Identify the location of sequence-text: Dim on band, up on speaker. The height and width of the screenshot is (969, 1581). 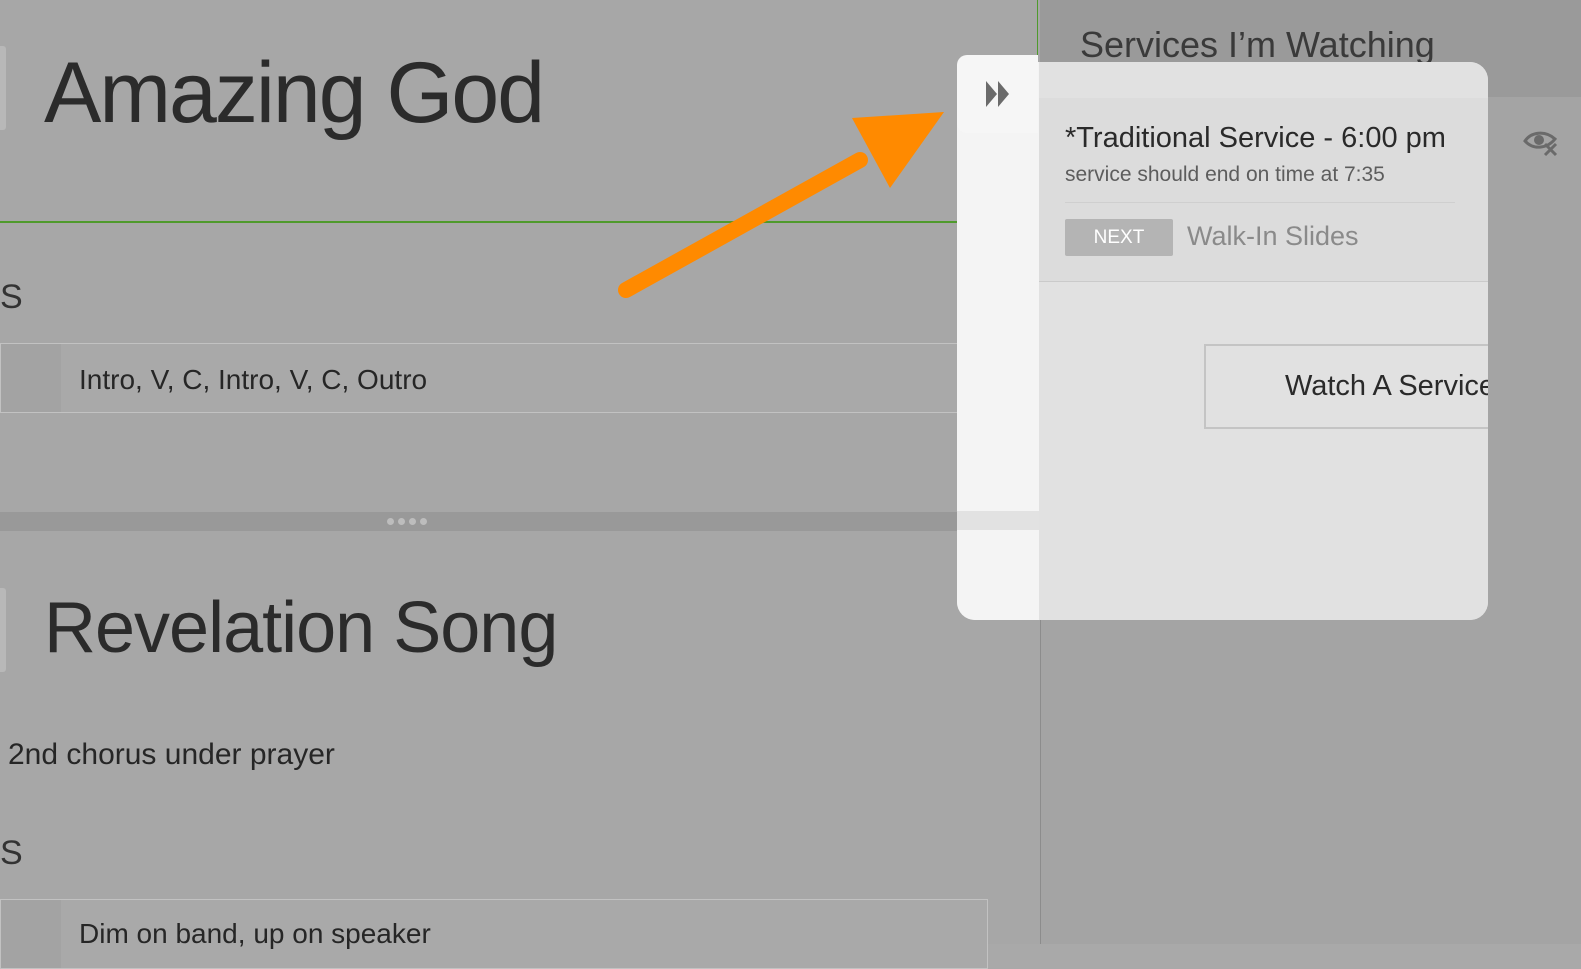
(255, 933).